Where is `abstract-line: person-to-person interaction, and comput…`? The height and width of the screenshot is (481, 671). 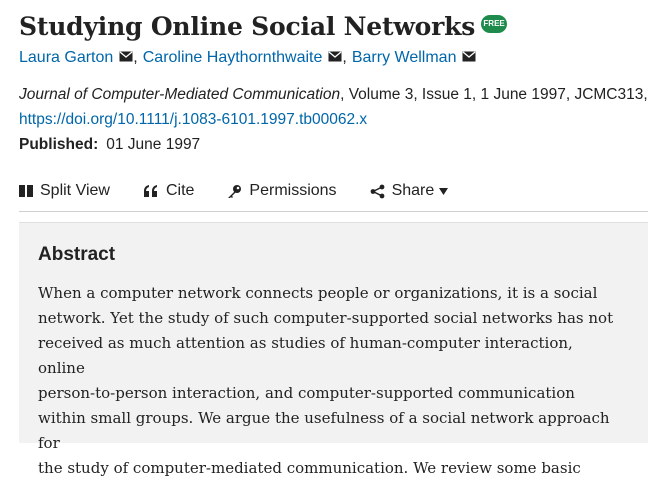 abstract-line: person-to-person interaction, and comput… is located at coordinates (306, 393).